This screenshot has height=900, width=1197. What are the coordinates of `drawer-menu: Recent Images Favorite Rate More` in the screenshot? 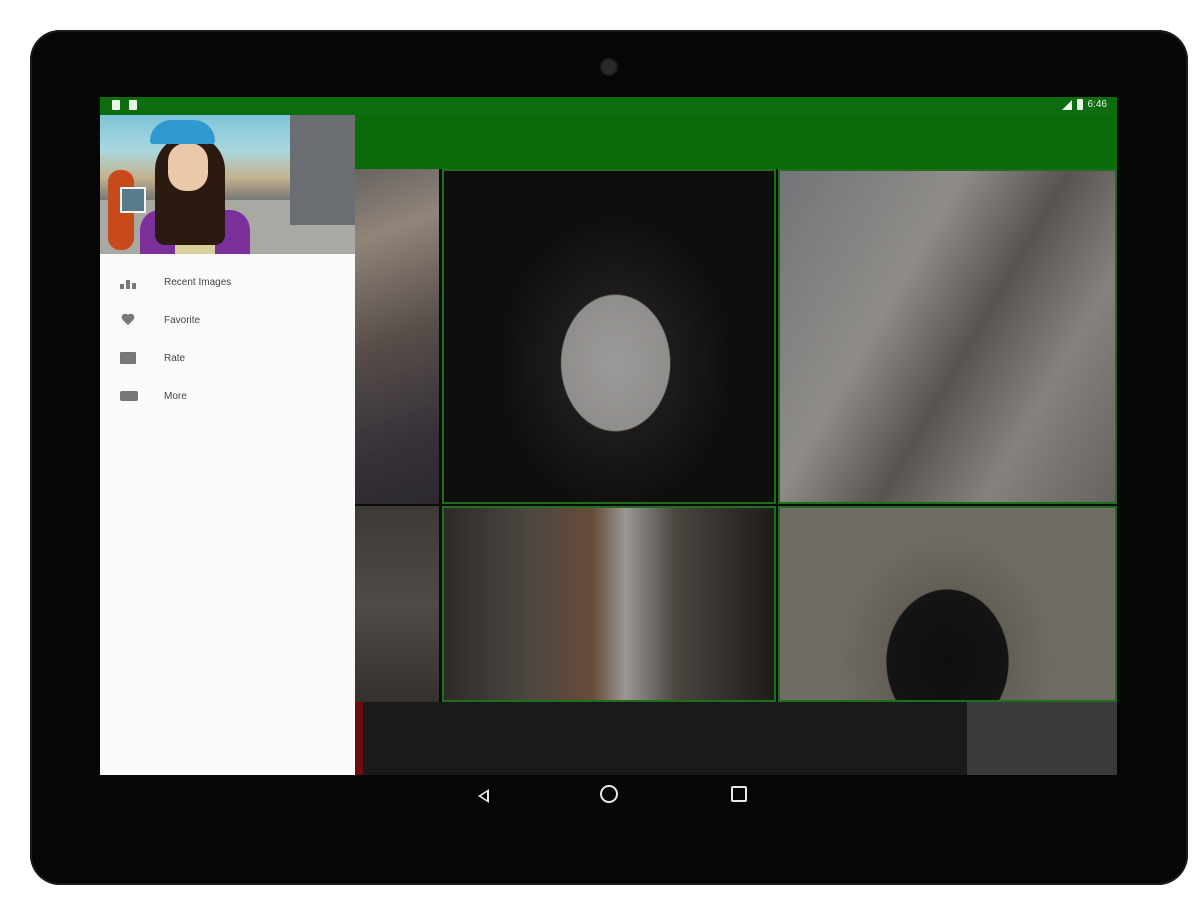 It's located at (227, 339).